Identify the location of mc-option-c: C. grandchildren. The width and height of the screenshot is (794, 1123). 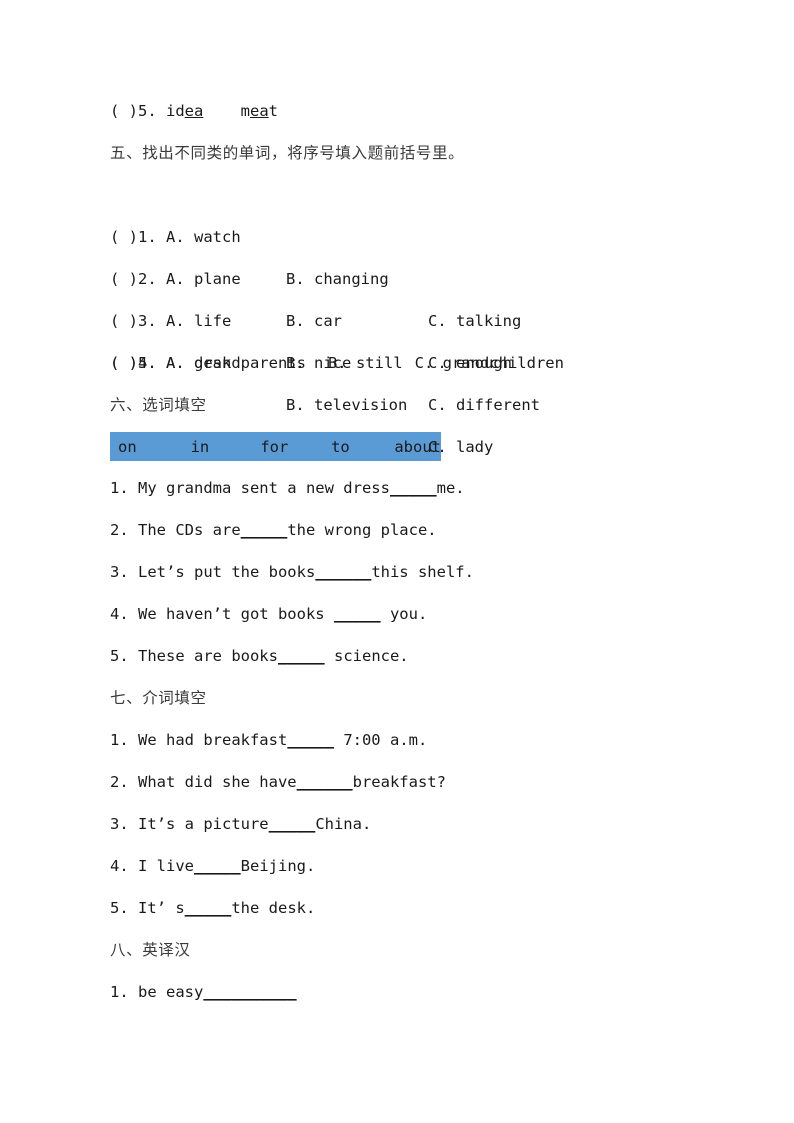
(489, 363).